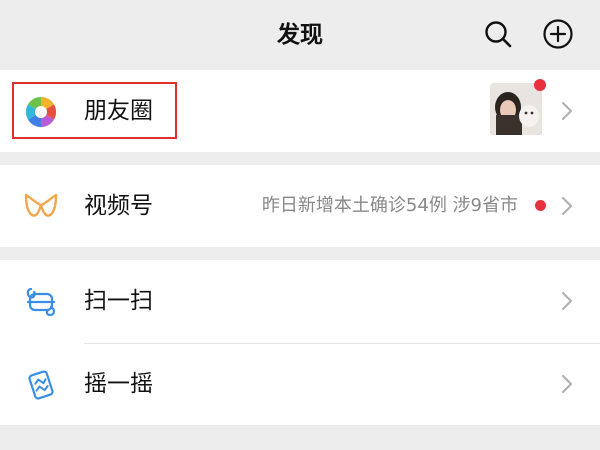 The width and height of the screenshot is (600, 450). What do you see at coordinates (558, 34) in the screenshot?
I see `plus-circle-icon` at bounding box center [558, 34].